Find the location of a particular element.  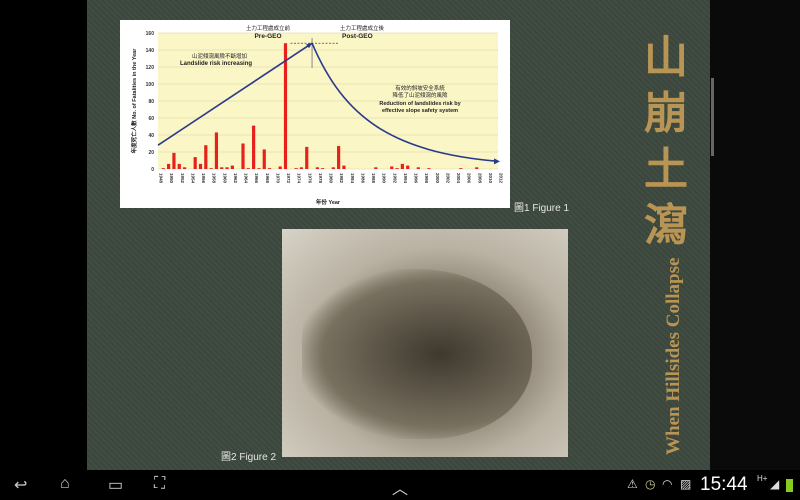

x-tick-label: 1996 is located at coordinates (416, 178).